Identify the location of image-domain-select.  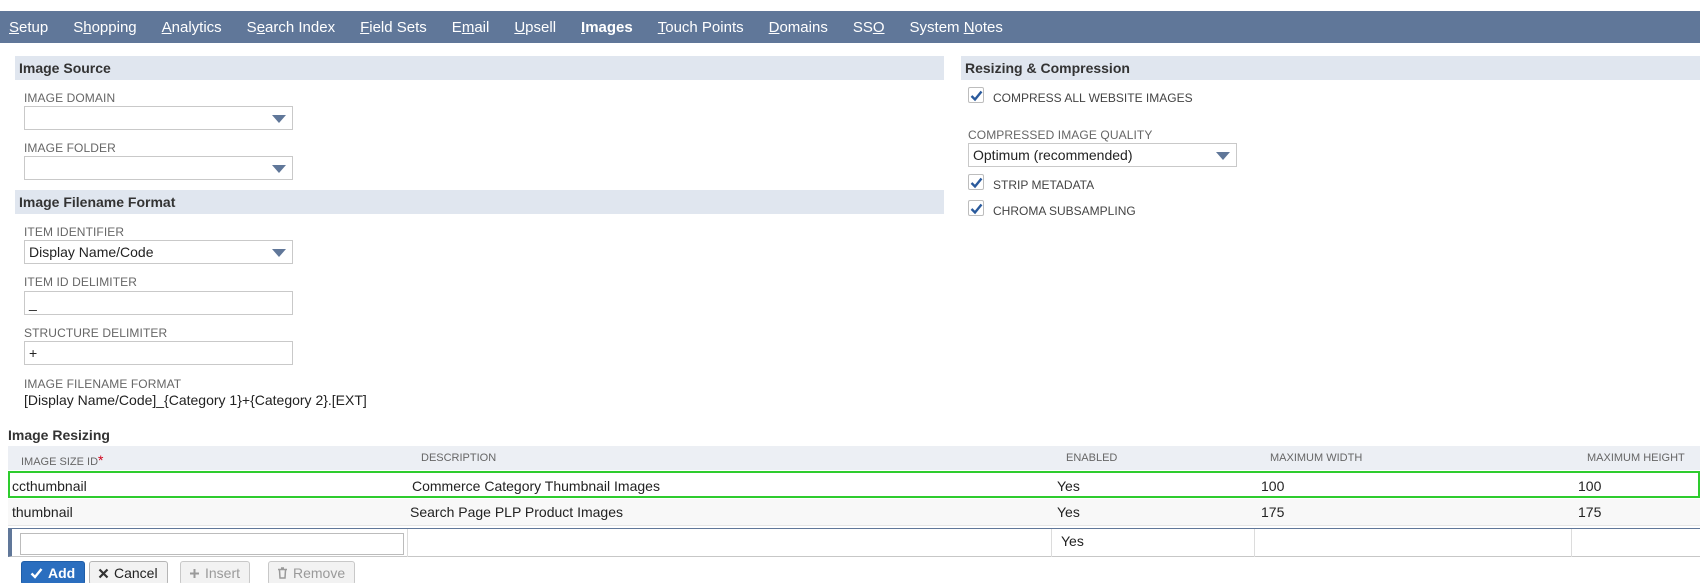
(158, 118).